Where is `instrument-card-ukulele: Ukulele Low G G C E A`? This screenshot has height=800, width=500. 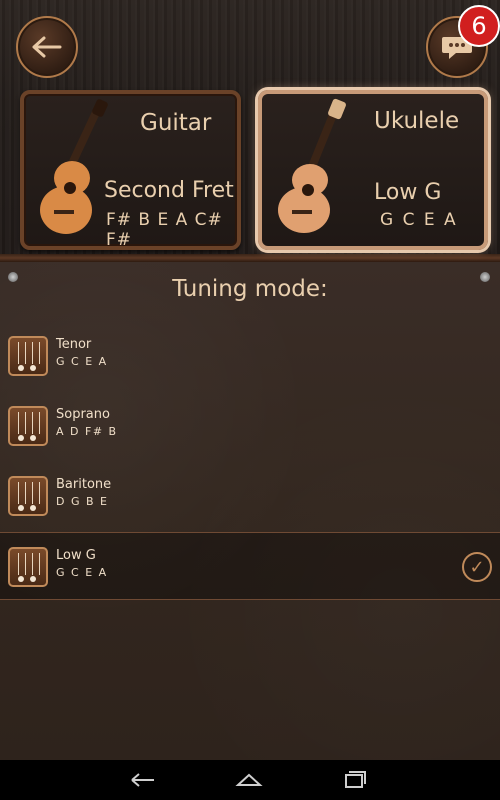
instrument-card-ukulele: Ukulele Low G G C E A is located at coordinates (373, 170).